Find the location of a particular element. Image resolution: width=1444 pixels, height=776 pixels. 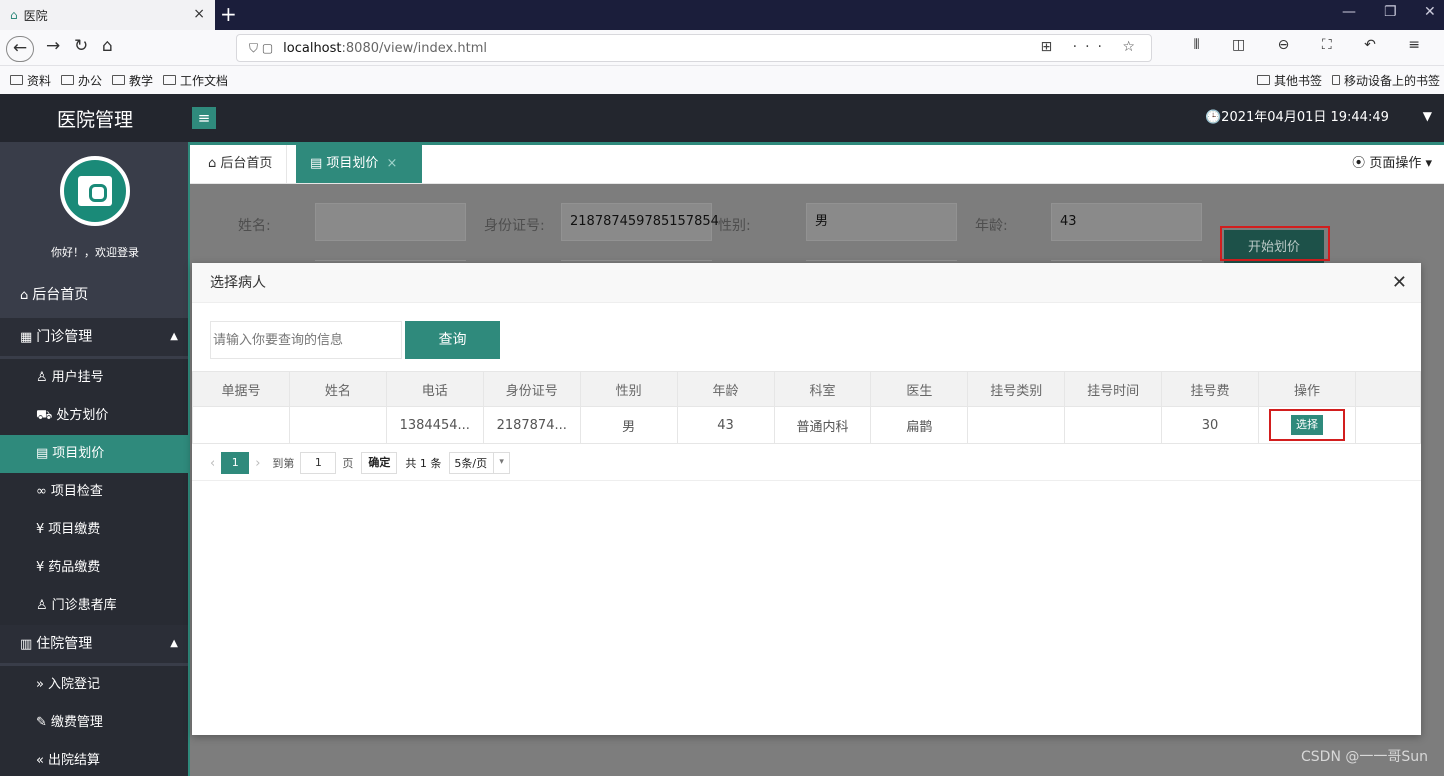

tab-item-pricing: ▤ 项目划价 × is located at coordinates (359, 164).